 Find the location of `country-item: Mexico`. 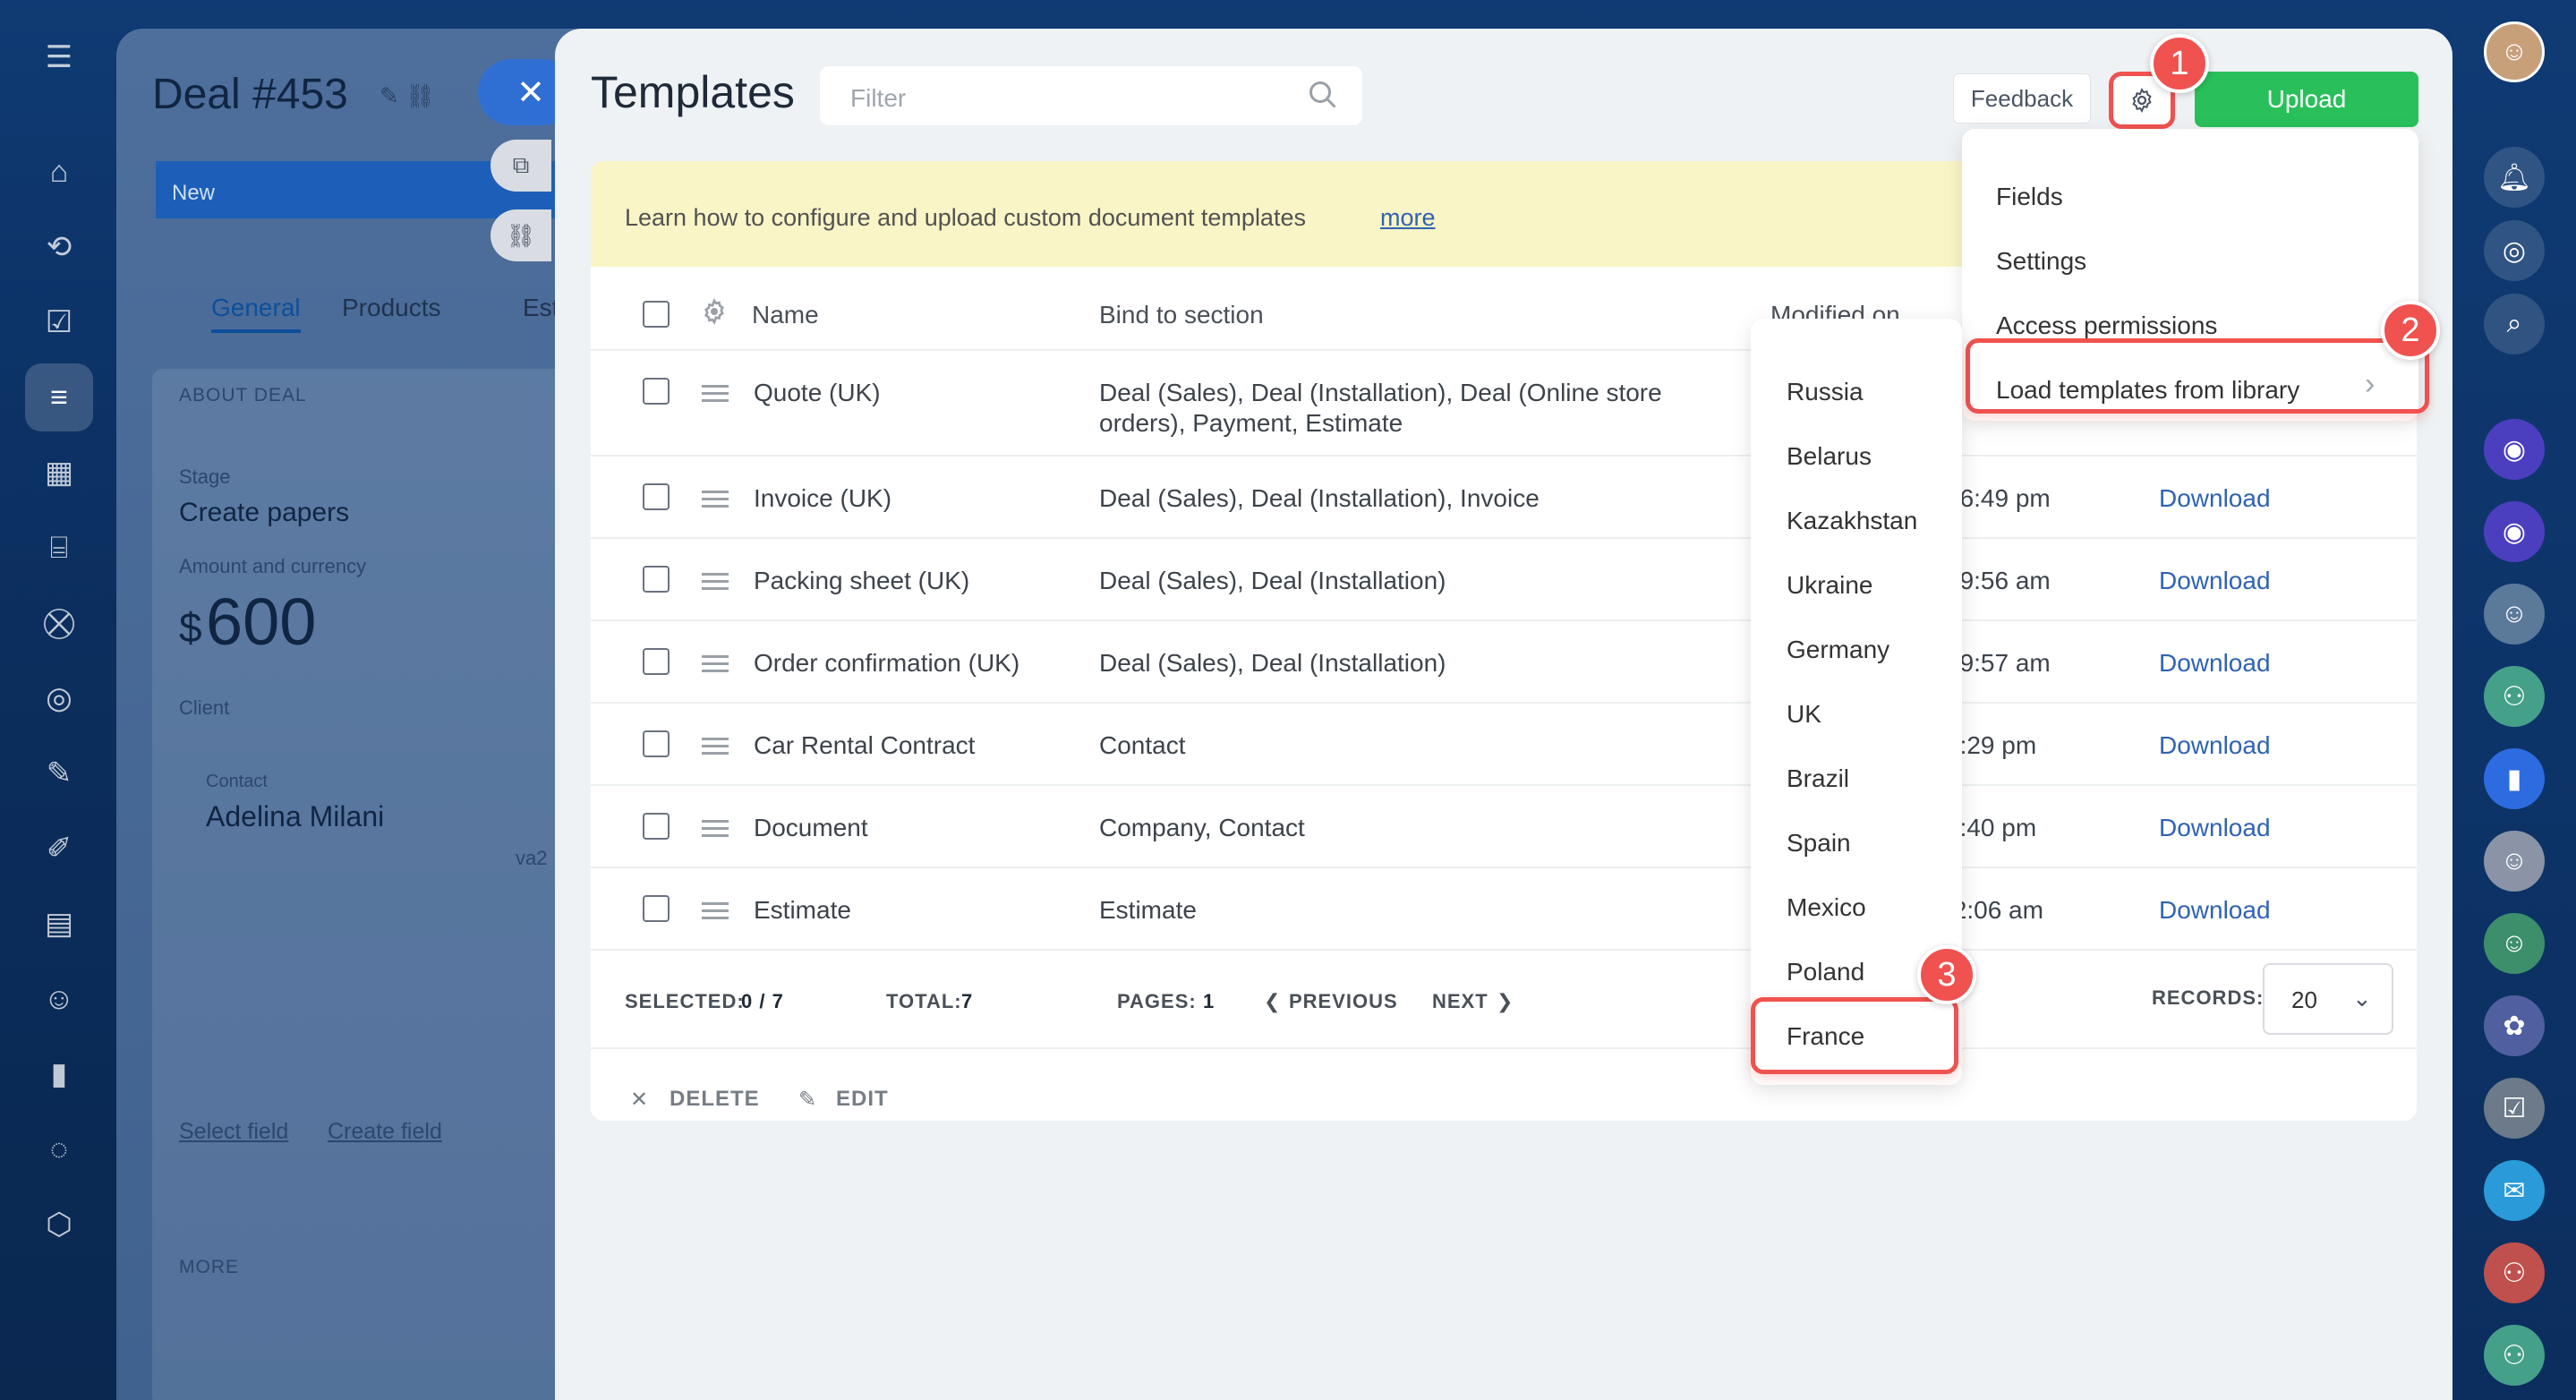

country-item: Mexico is located at coordinates (1826, 907).